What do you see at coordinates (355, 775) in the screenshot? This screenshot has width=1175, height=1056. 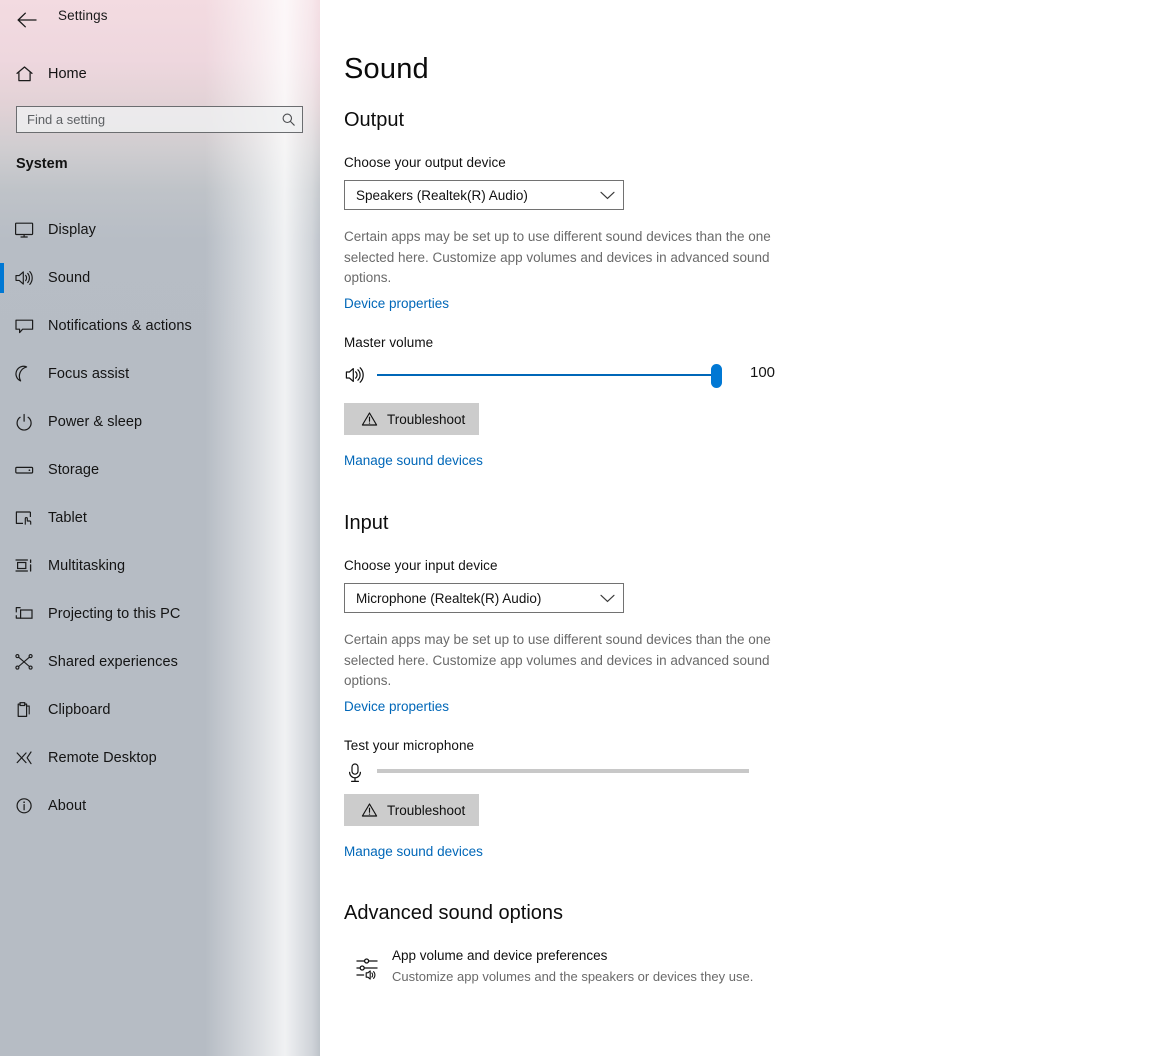 I see `microphone-icon` at bounding box center [355, 775].